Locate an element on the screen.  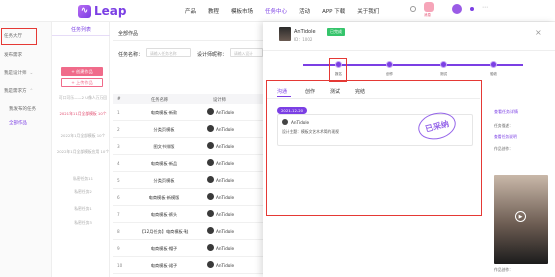
step-dot-create is located at coordinates (389, 64).